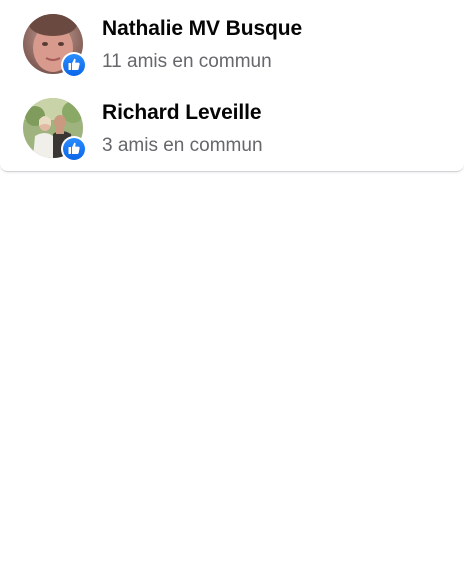 This screenshot has width=464, height=563. Describe the element at coordinates (232, 46) in the screenshot. I see `suggestion-item-nathalie: Nathalie MV Busque 11 amis en commun` at that location.